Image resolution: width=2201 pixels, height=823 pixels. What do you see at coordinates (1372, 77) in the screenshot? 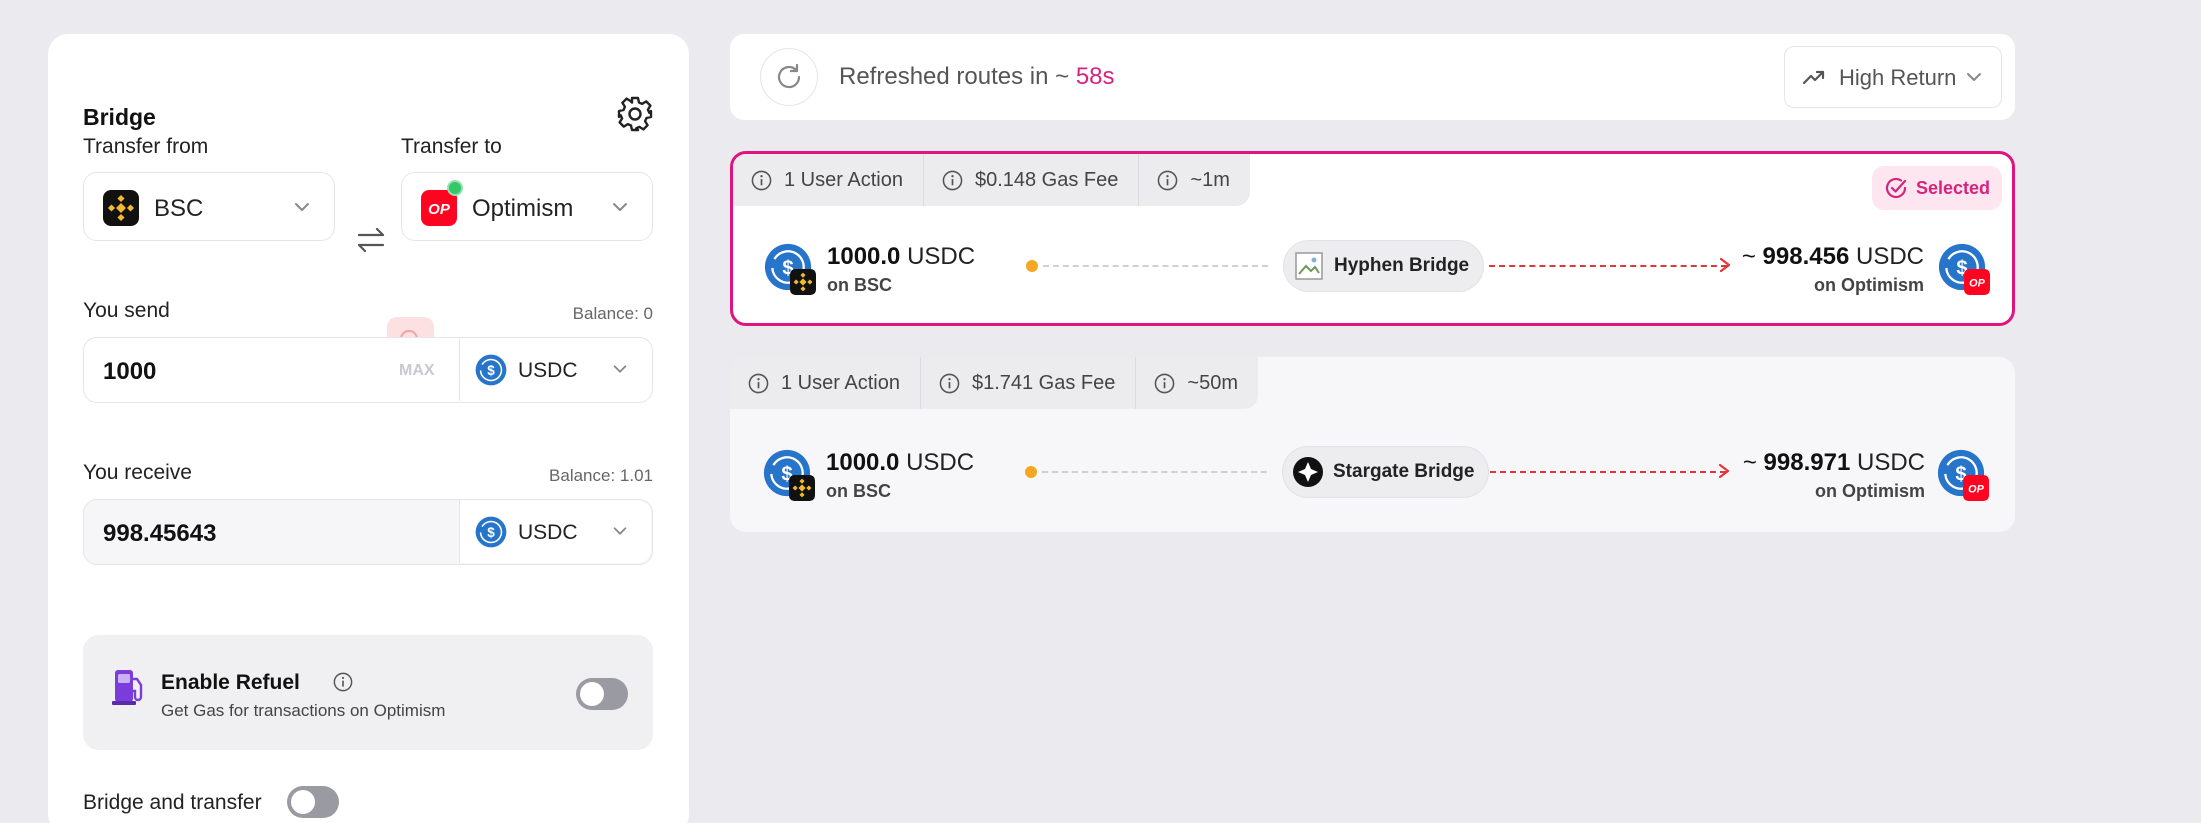
I see `routes-topbar: Refreshed routes in ~ 58s High Return` at bounding box center [1372, 77].